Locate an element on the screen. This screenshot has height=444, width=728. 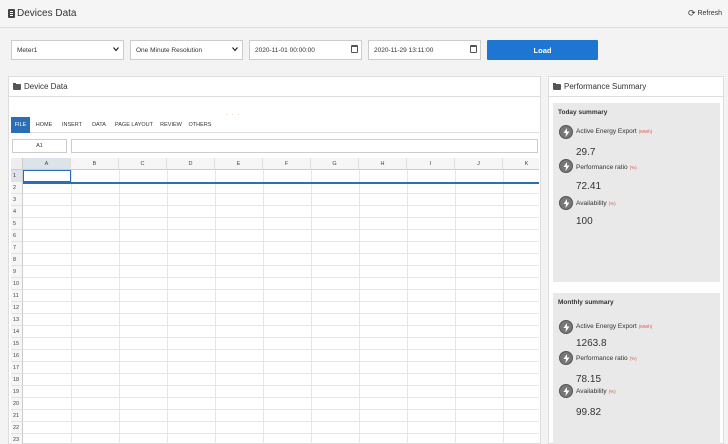
chevron-down-icon is located at coordinates (235, 49).